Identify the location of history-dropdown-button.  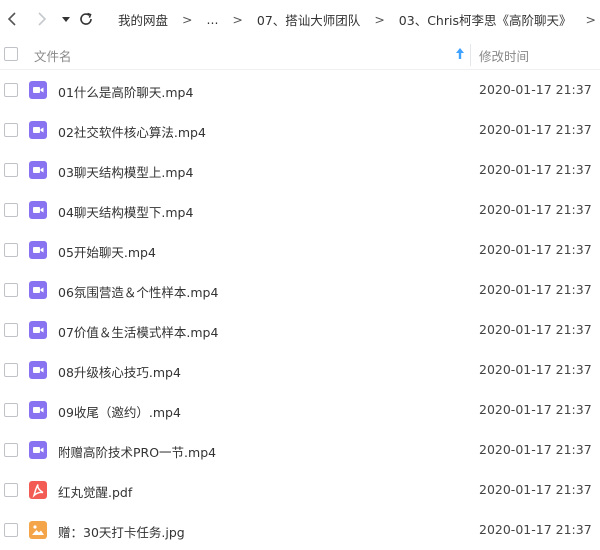
(66, 19).